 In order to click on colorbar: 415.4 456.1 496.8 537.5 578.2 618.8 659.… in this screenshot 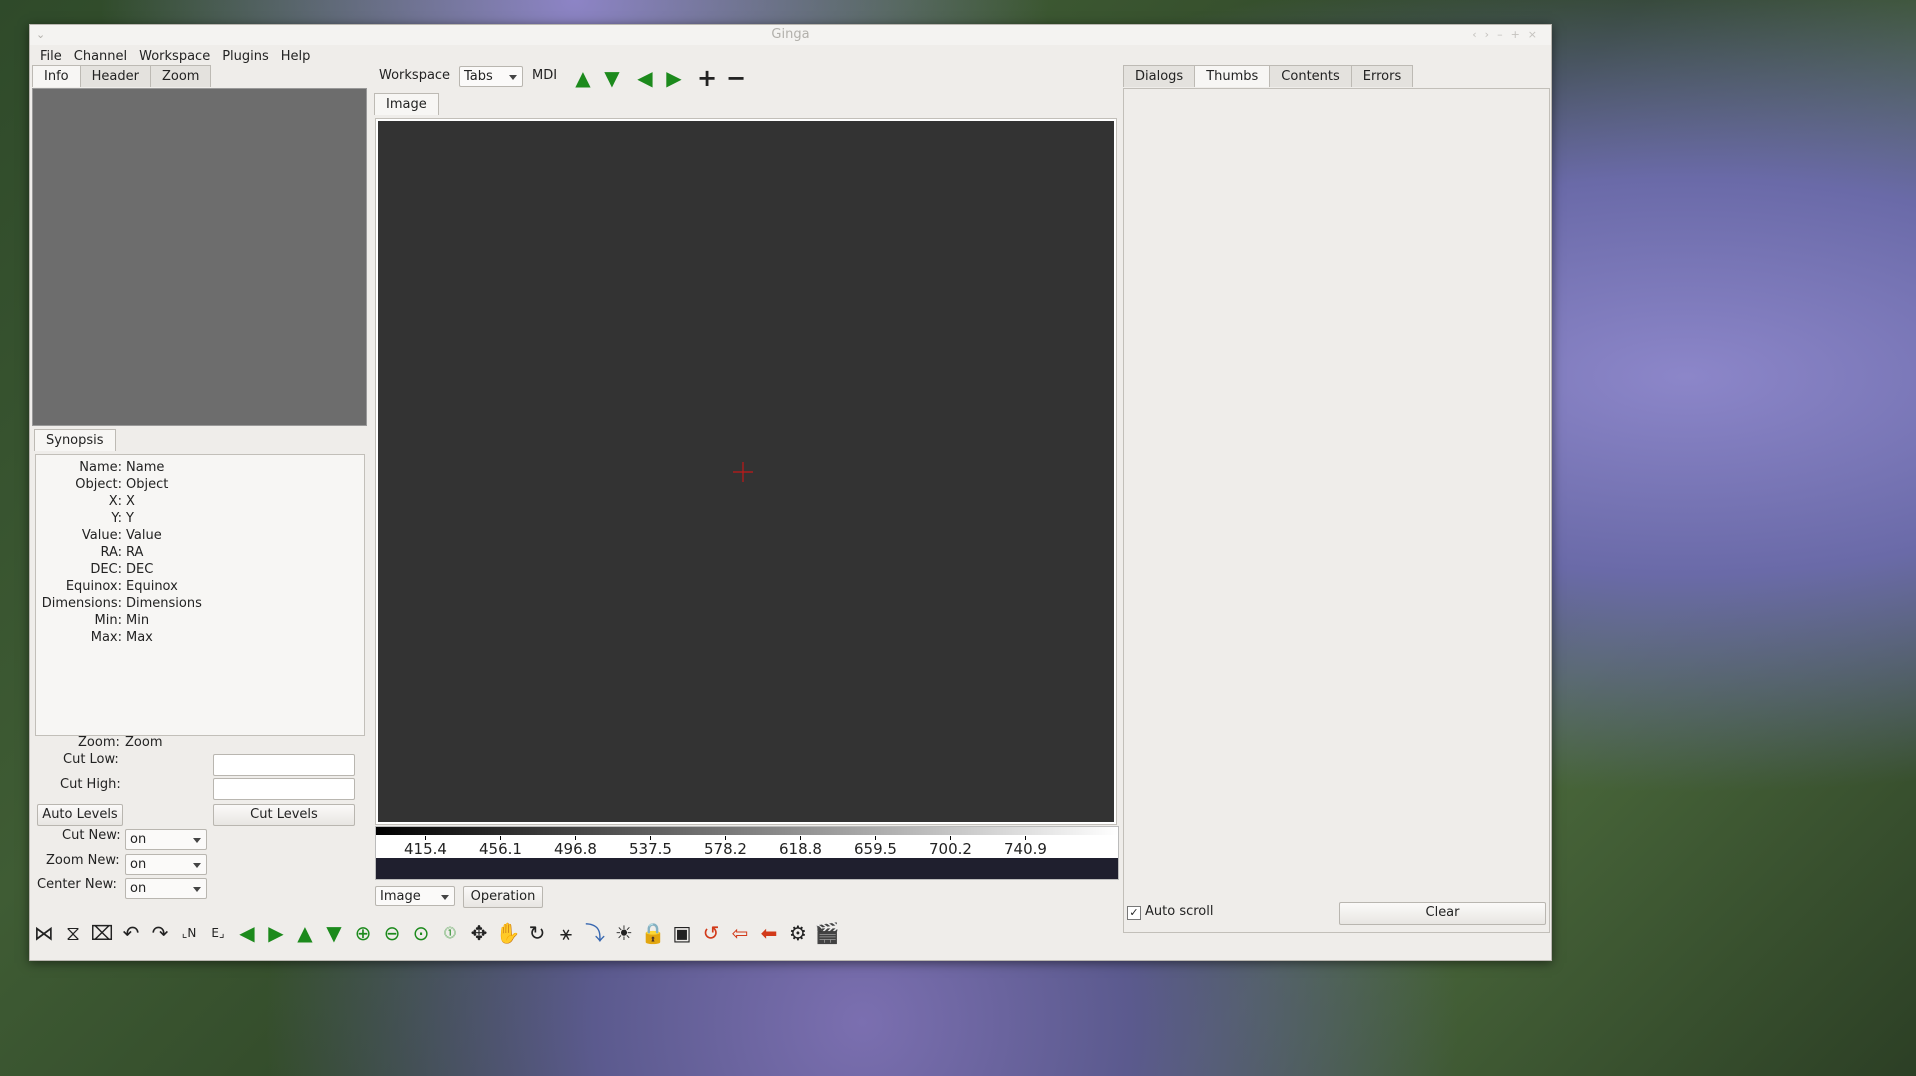, I will do `click(747, 853)`.